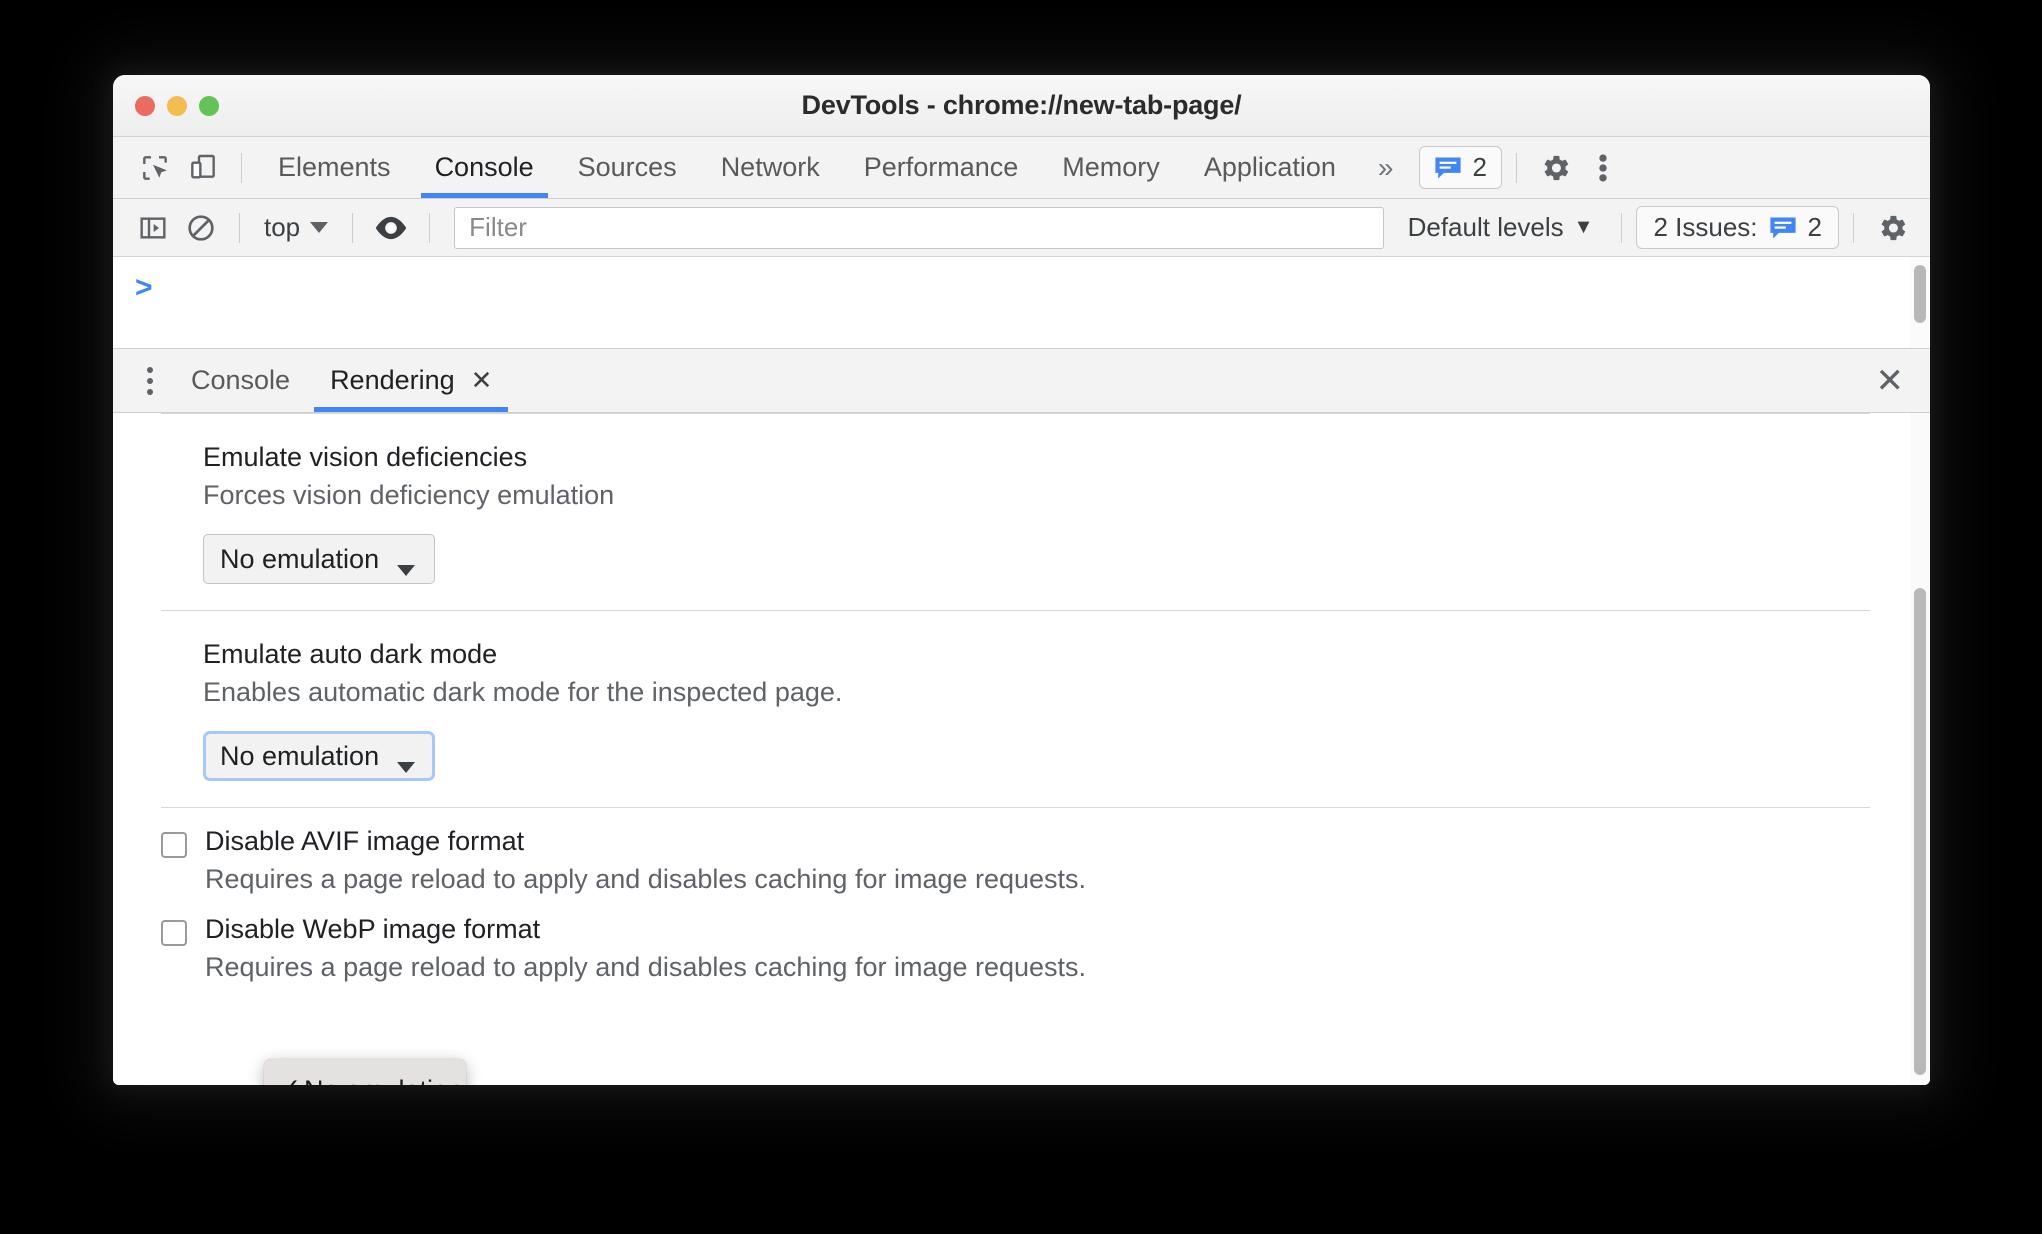  Describe the element at coordinates (282, 227) in the screenshot. I see `execution-context-label: top` at that location.